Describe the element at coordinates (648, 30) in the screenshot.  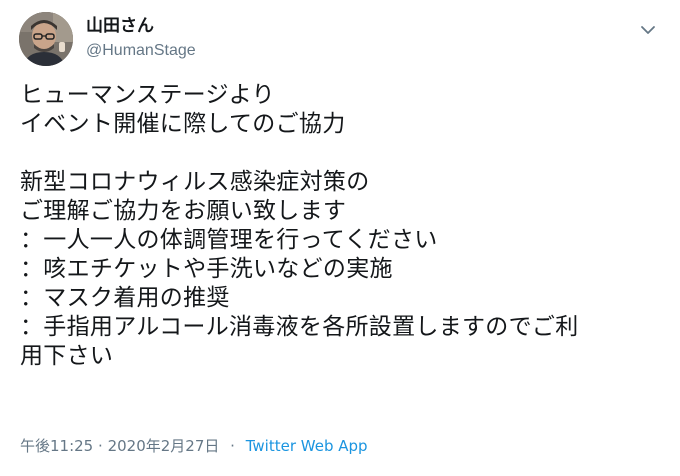
I see `chevron-down-icon` at that location.